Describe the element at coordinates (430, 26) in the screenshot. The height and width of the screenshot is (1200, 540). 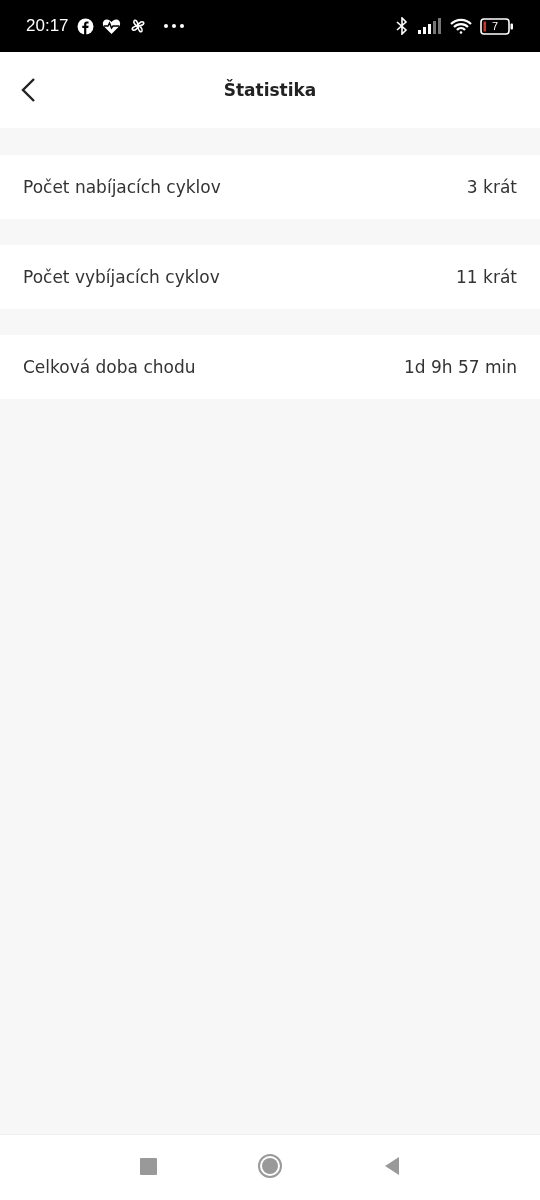
I see `signal-icon` at that location.